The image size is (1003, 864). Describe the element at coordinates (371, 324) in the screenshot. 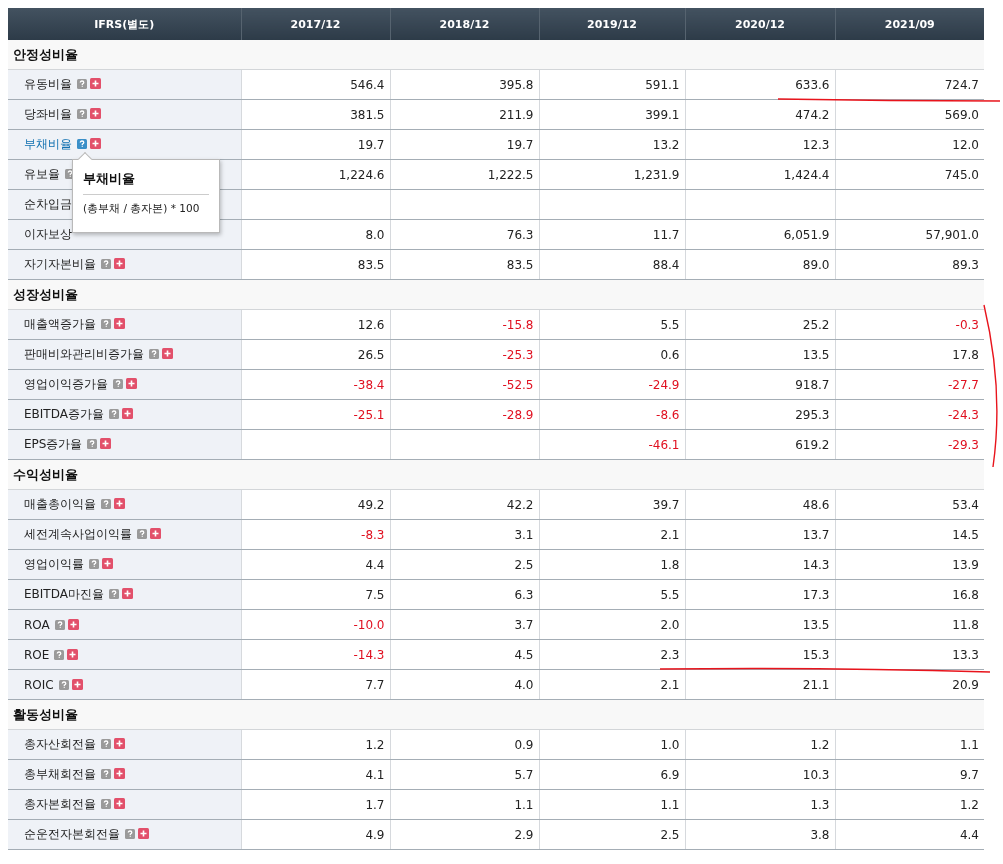

I see `table-cell: 12.6` at that location.